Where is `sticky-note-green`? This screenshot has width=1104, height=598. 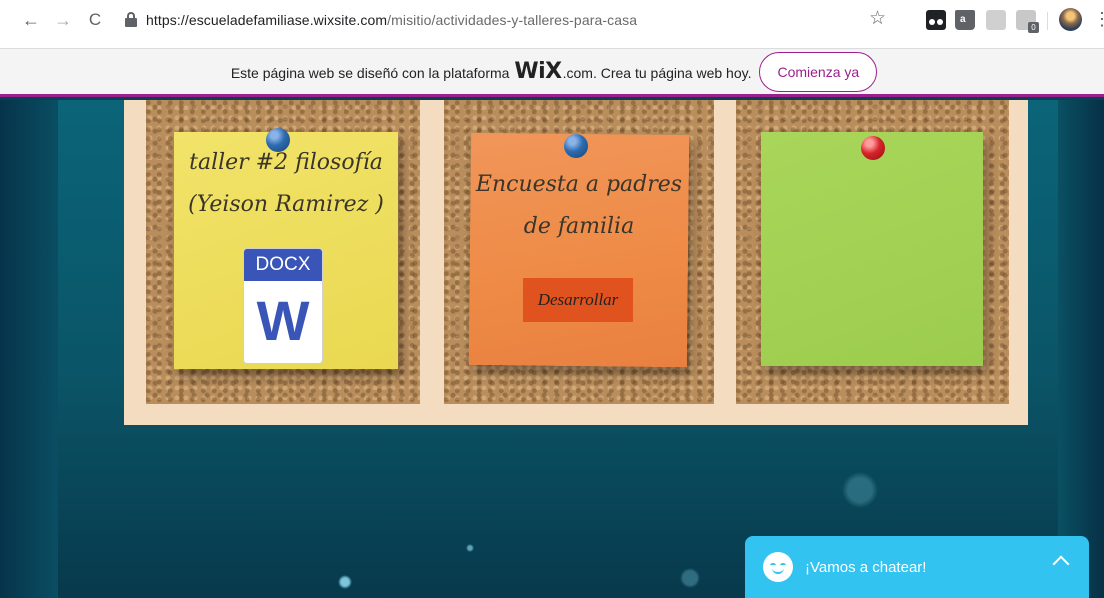 sticky-note-green is located at coordinates (872, 249).